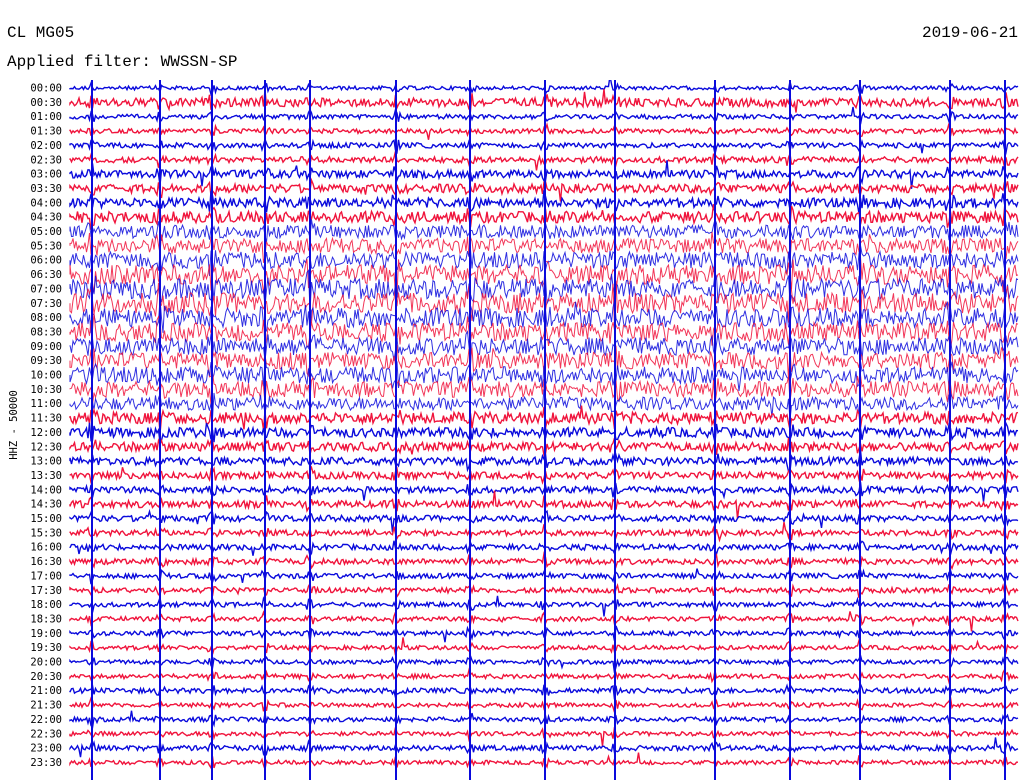 This screenshot has width=1024, height=780. I want to click on time-tick-label: 18:00, so click(46, 605).